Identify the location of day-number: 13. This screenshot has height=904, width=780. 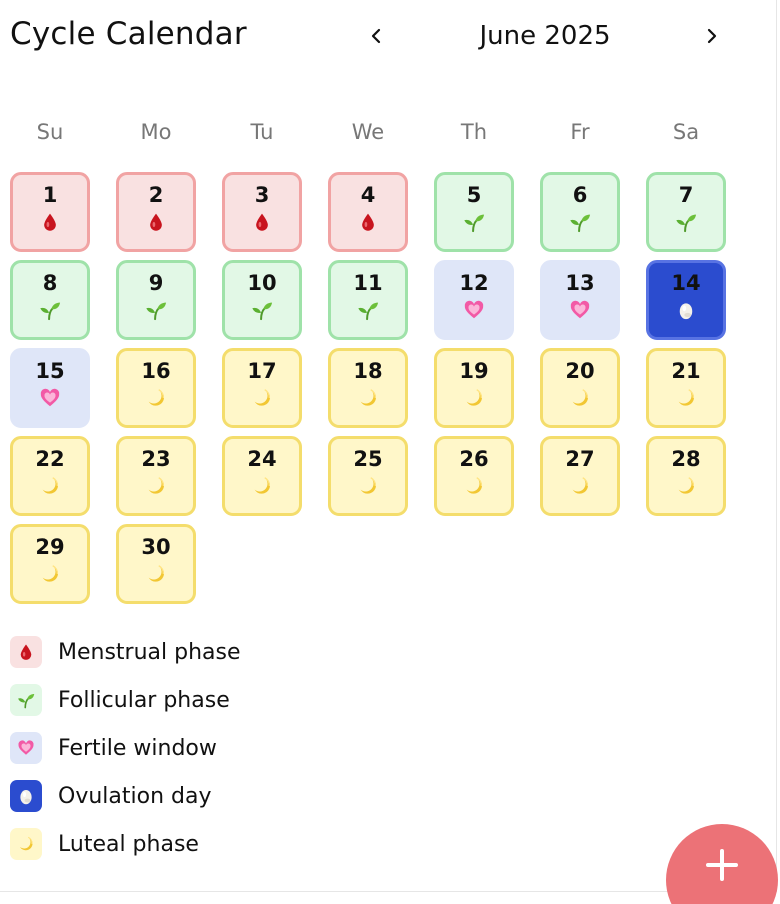
(580, 283).